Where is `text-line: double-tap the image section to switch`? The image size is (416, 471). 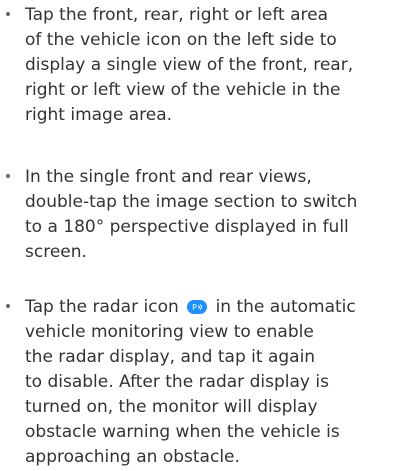 text-line: double-tap the image section to switch is located at coordinates (191, 202).